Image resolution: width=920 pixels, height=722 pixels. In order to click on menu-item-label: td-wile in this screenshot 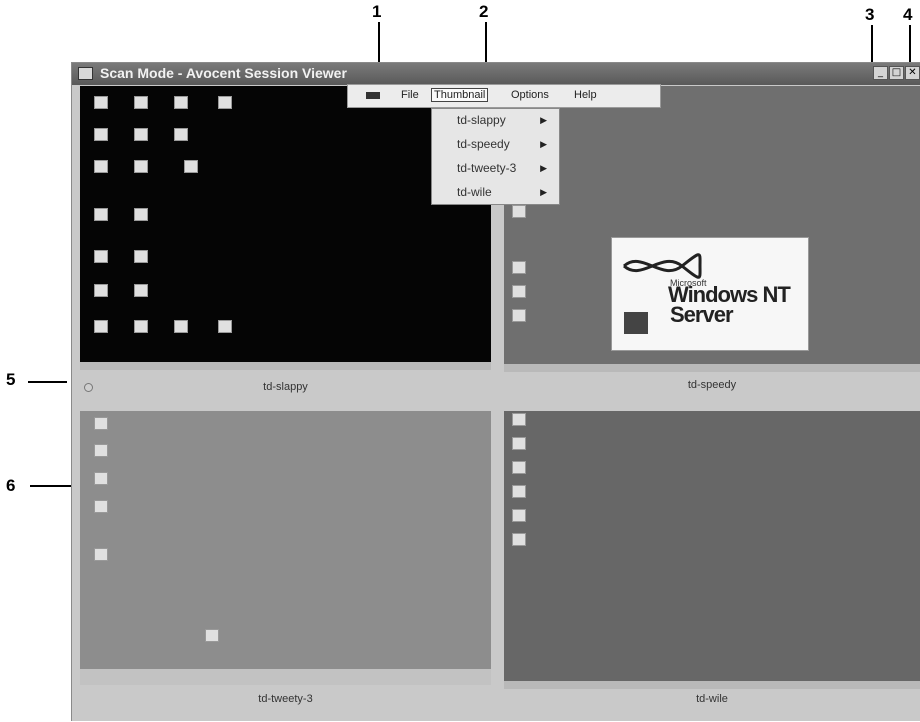, I will do `click(474, 192)`.